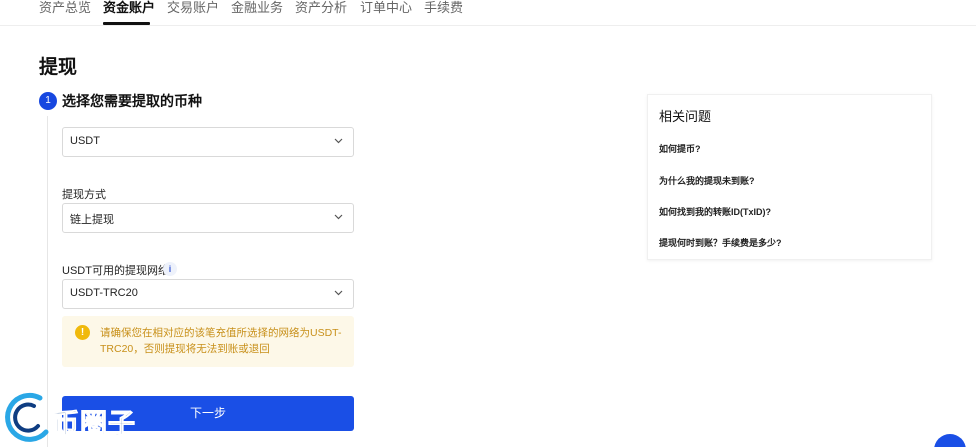 The image size is (976, 447). I want to click on faq-item: 如何找到我的转账ID(TxID)?, so click(715, 211).